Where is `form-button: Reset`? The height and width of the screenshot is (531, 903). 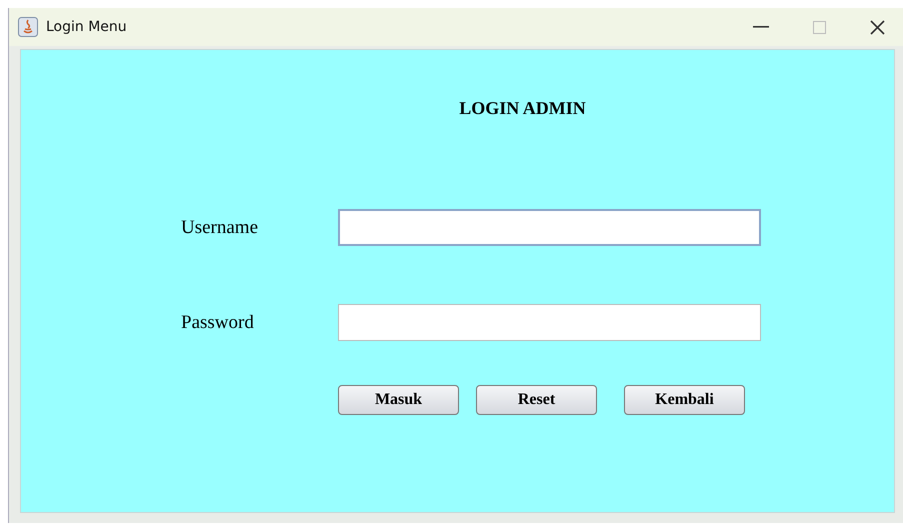 form-button: Reset is located at coordinates (536, 400).